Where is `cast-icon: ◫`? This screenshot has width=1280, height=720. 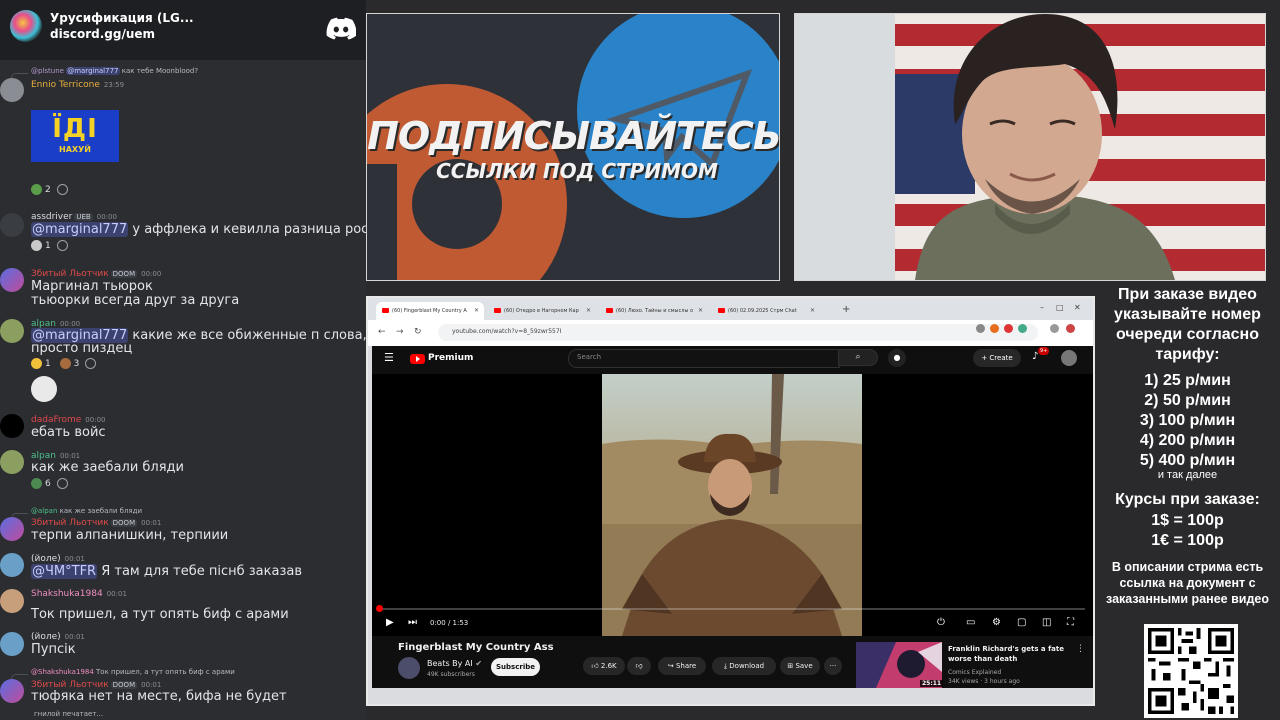
cast-icon: ◫ is located at coordinates (1046, 622).